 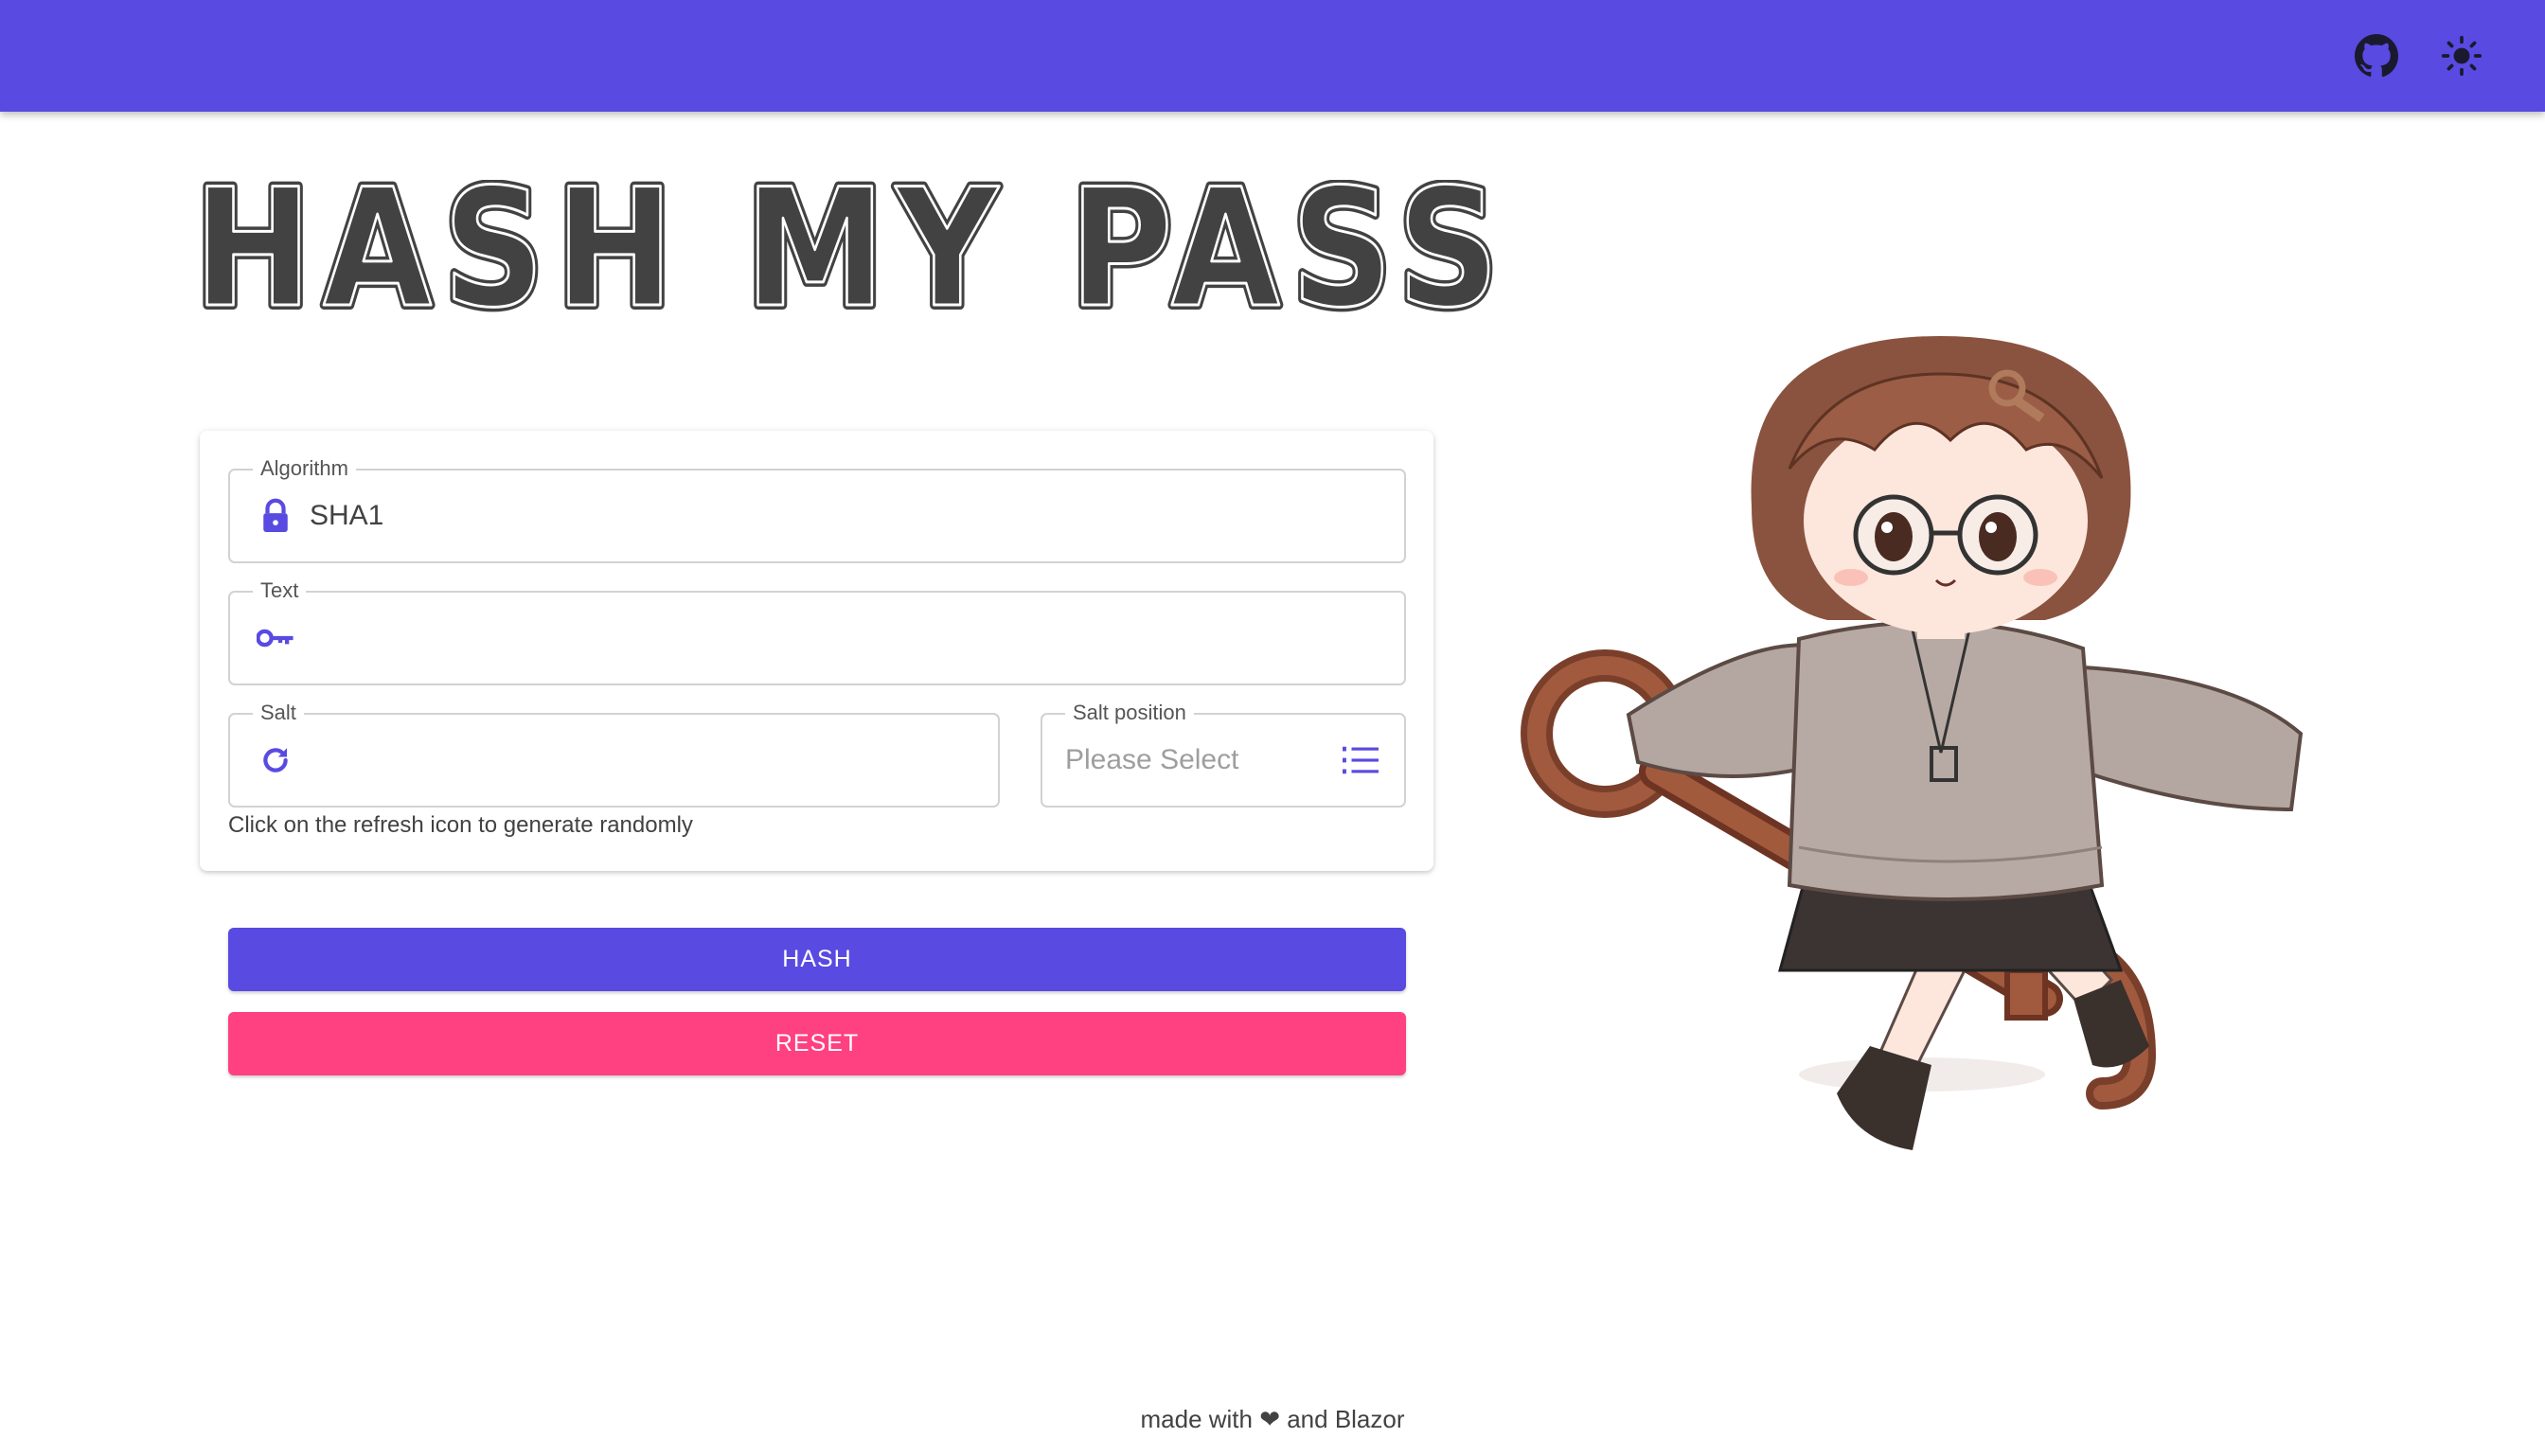 I want to click on text-label: Text, so click(x=280, y=590).